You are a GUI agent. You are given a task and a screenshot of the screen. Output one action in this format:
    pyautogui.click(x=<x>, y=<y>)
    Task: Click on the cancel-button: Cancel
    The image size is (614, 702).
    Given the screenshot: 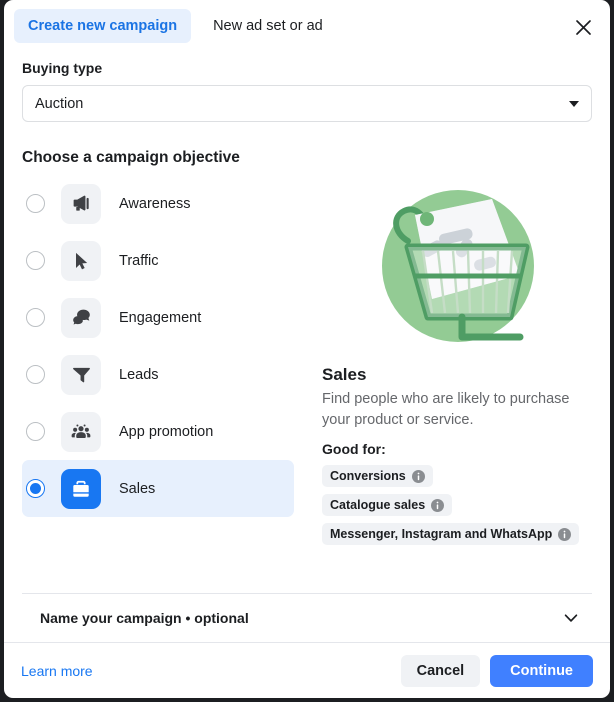 What is the action you would take?
    pyautogui.click(x=440, y=670)
    